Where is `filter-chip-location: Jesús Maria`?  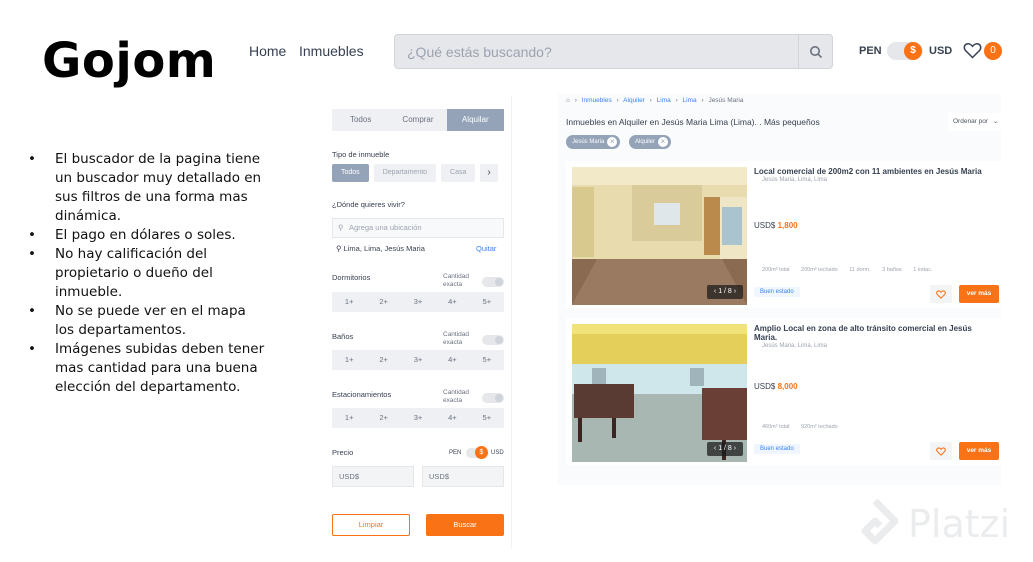 filter-chip-location: Jesús Maria is located at coordinates (593, 142).